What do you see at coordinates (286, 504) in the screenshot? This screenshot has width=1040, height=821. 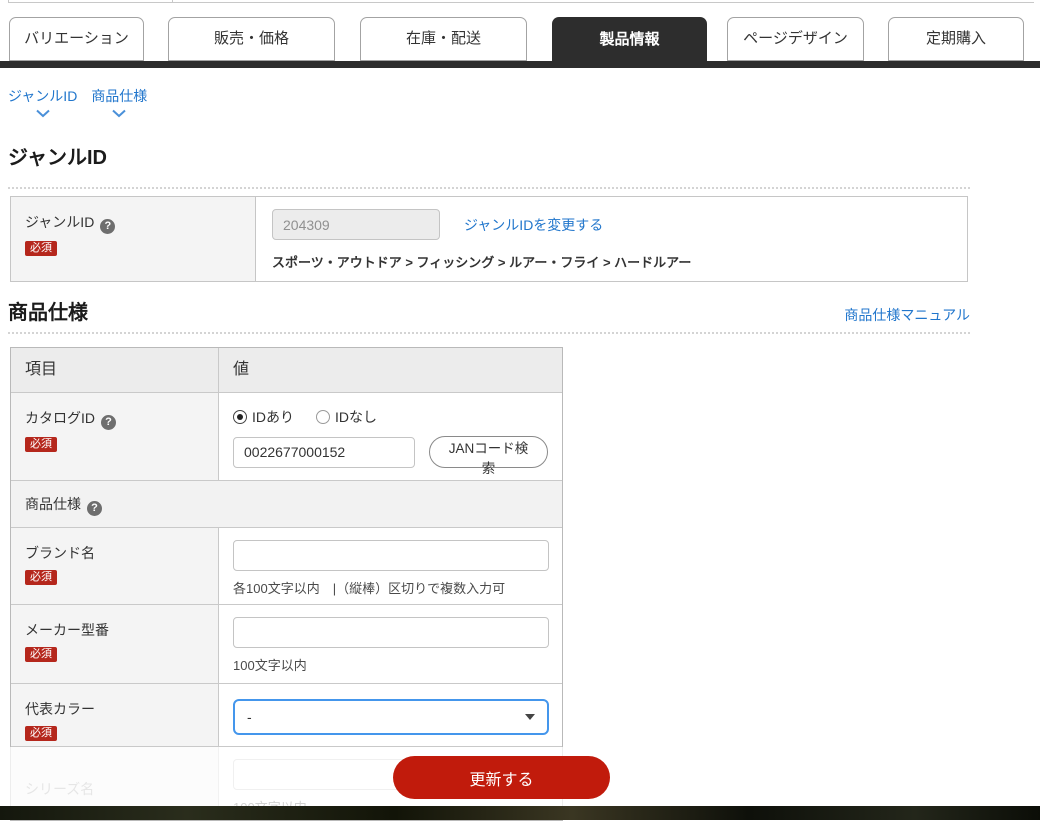 I see `table-row-spec-subsection: 商品仕様?` at bounding box center [286, 504].